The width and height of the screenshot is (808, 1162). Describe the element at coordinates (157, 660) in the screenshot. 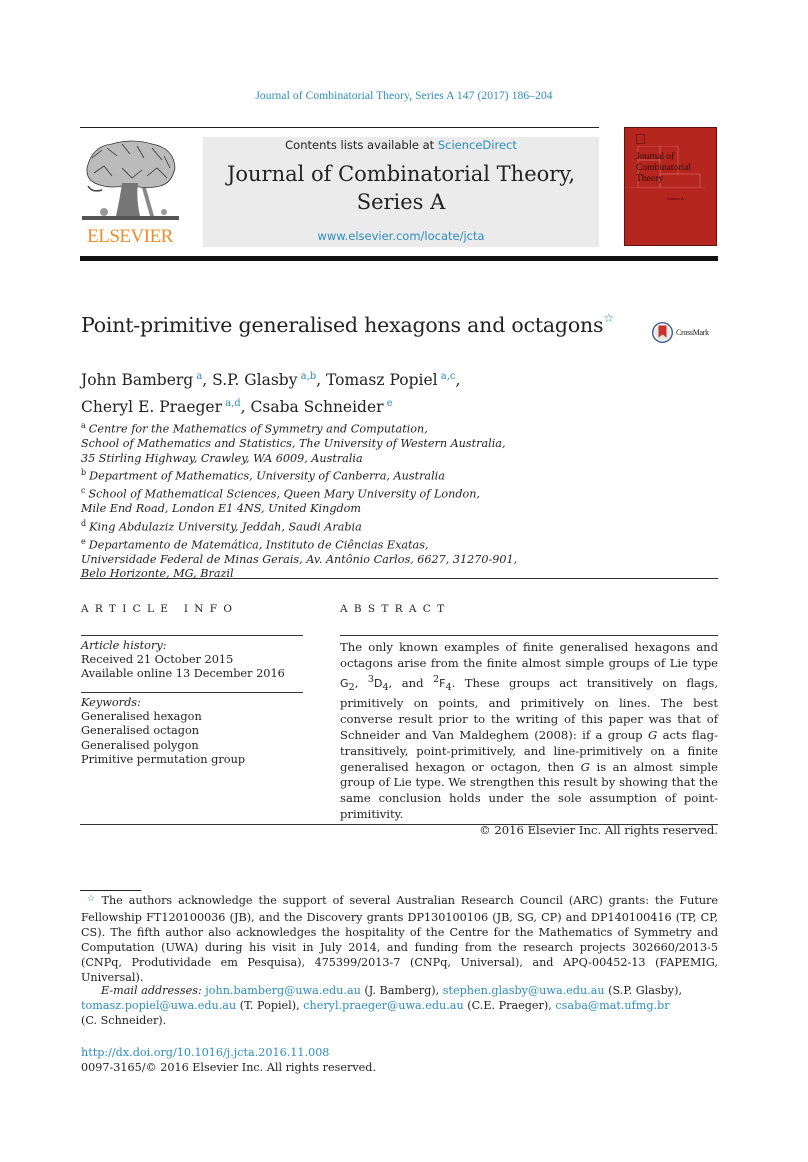

I see `received-date: Received 21 October 2015` at that location.